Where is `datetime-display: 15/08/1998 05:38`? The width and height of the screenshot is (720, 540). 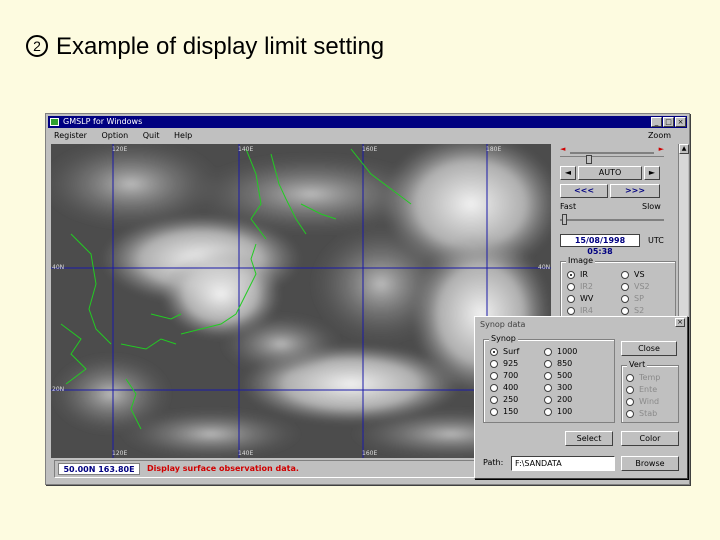 datetime-display: 15/08/1998 05:38 is located at coordinates (600, 245).